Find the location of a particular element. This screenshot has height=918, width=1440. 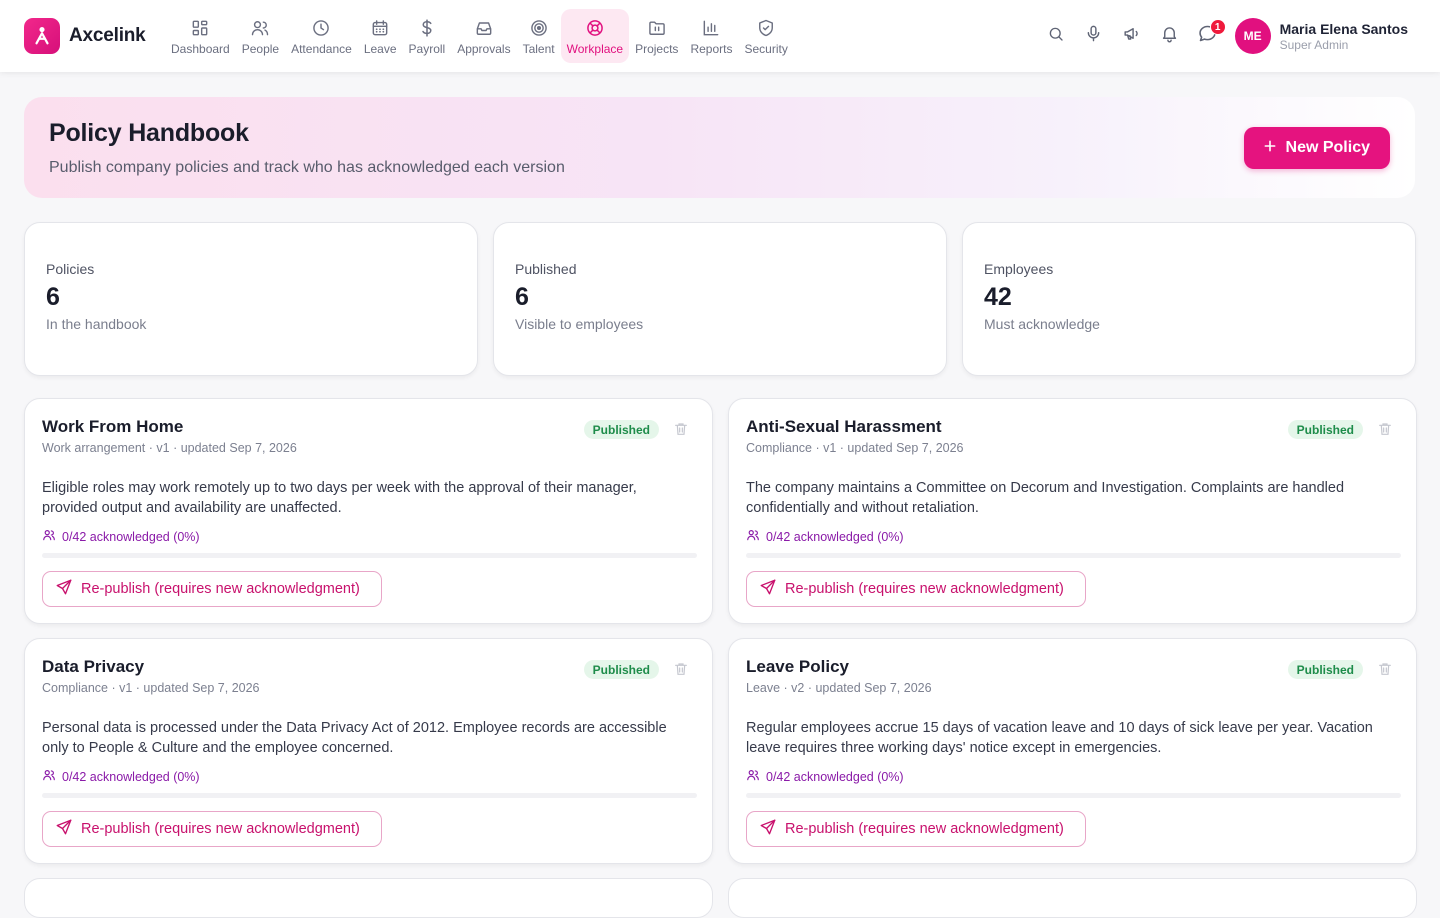

nav-label: Projects is located at coordinates (657, 48).